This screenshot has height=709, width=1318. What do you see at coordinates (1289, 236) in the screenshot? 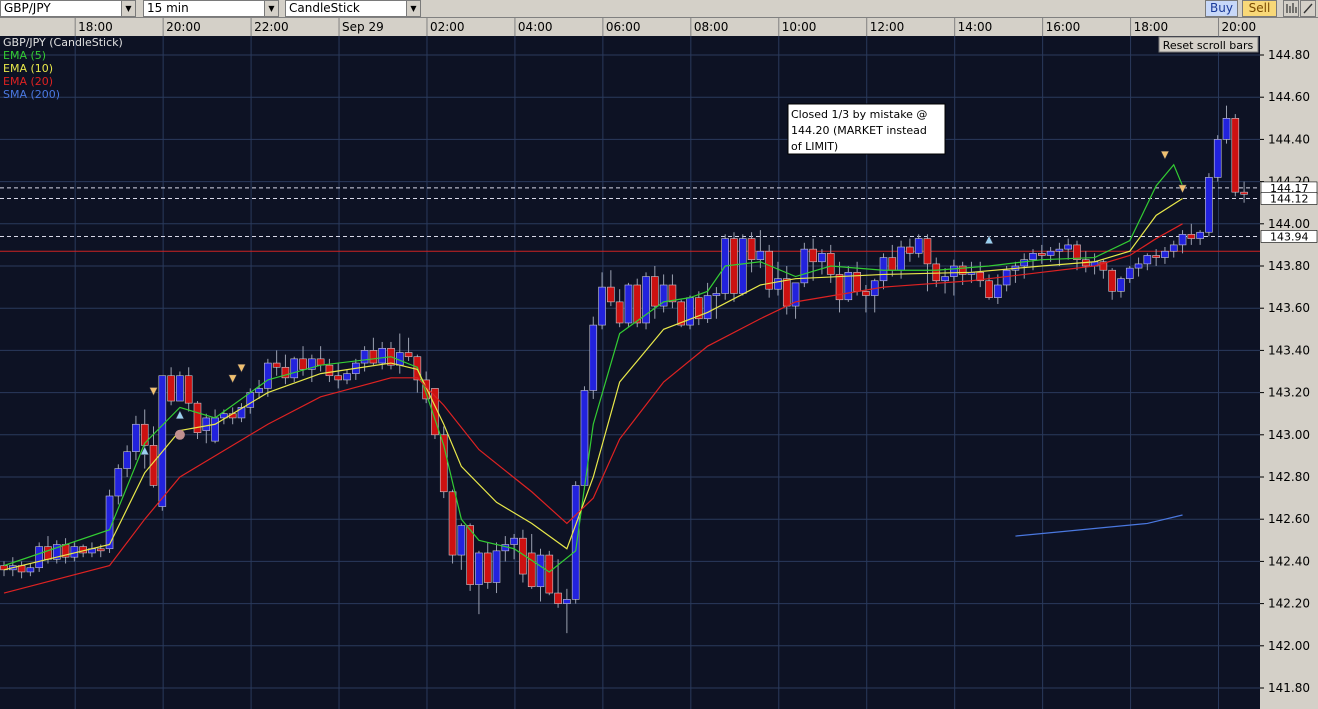
I see `price-label-text: 143.94` at bounding box center [1289, 236].